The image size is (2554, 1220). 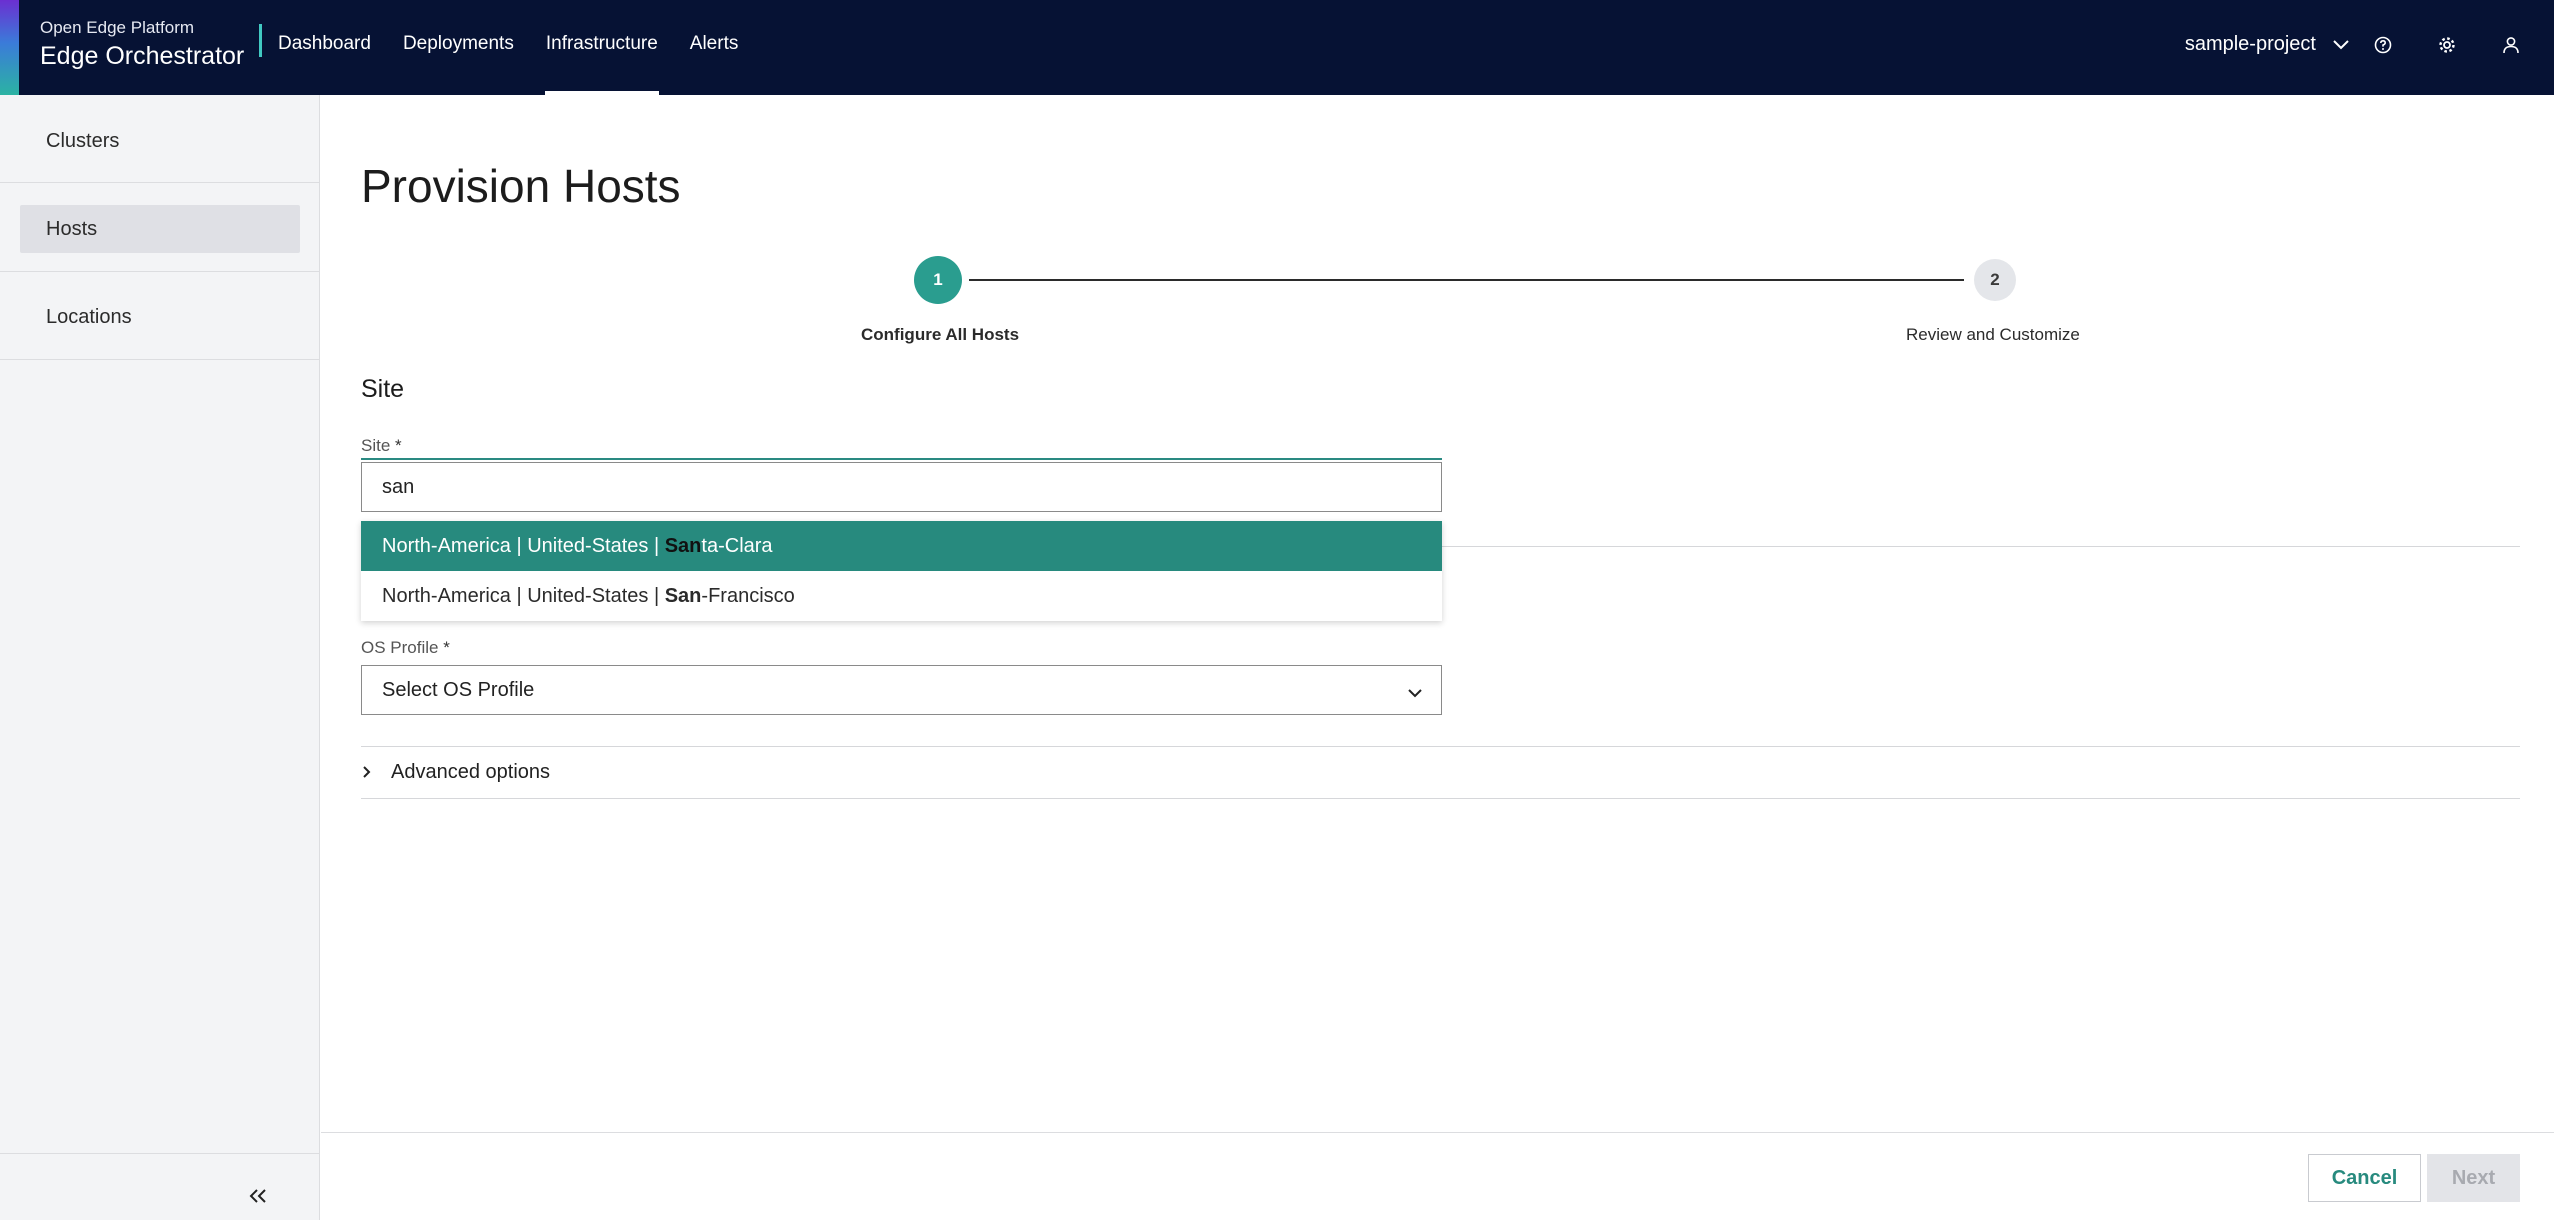 What do you see at coordinates (2383, 45) in the screenshot?
I see `help-icon` at bounding box center [2383, 45].